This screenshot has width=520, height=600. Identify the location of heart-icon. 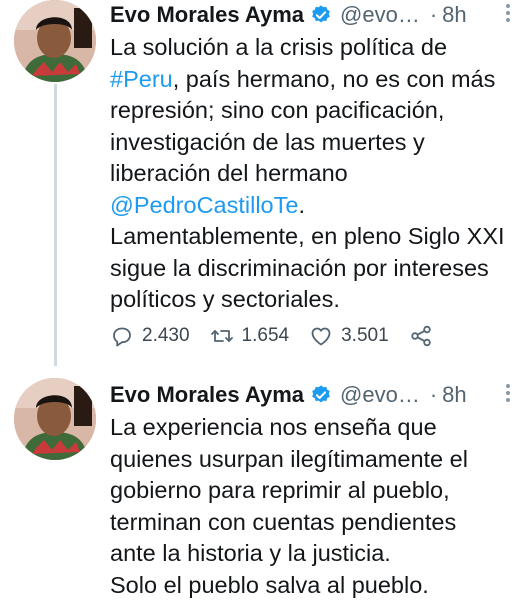
(321, 336).